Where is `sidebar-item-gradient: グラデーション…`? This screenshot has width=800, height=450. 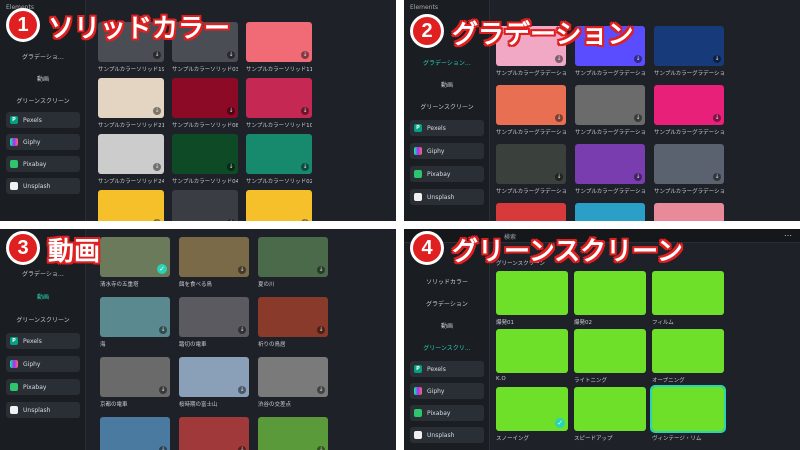
sidebar-item-gradient: グラデーション… is located at coordinates (447, 62).